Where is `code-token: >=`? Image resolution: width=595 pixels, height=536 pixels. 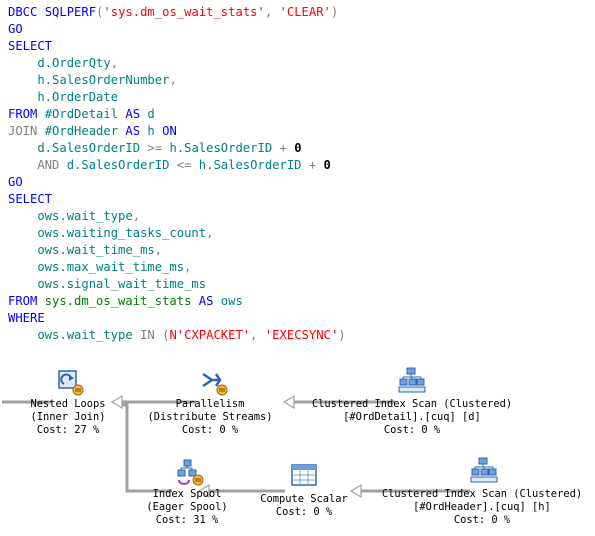 code-token: >= is located at coordinates (158, 148).